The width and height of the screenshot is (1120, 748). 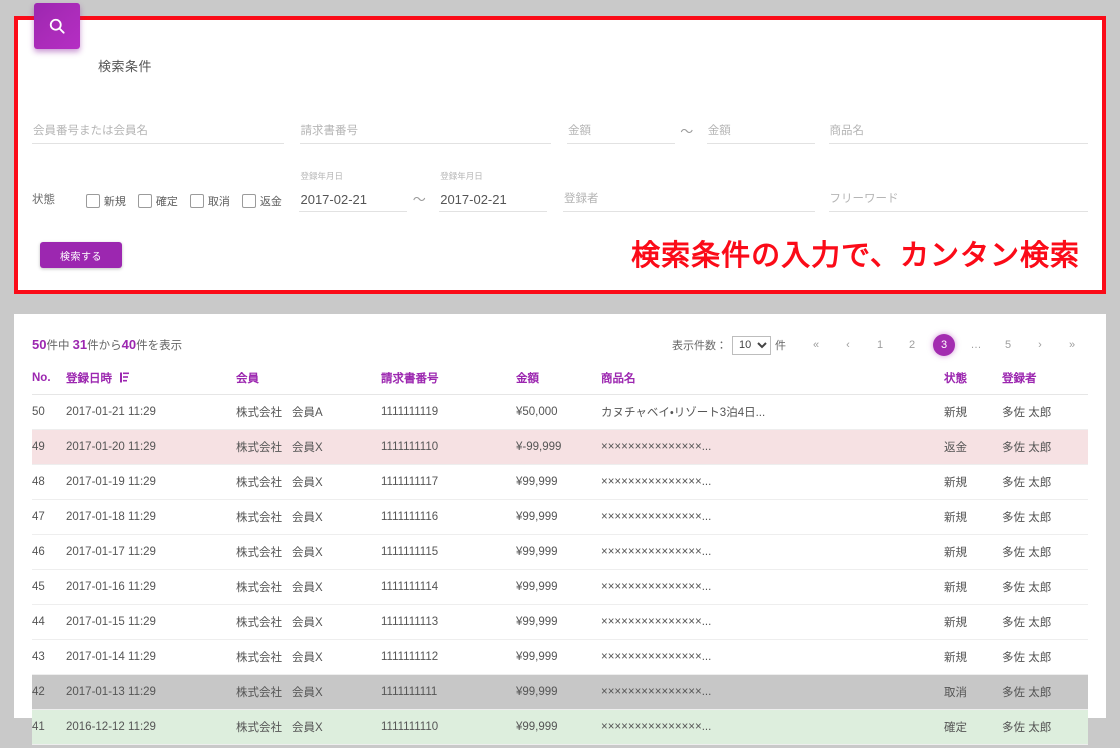 I want to click on status-checkbox-henkin: 返金, so click(x=261, y=201).